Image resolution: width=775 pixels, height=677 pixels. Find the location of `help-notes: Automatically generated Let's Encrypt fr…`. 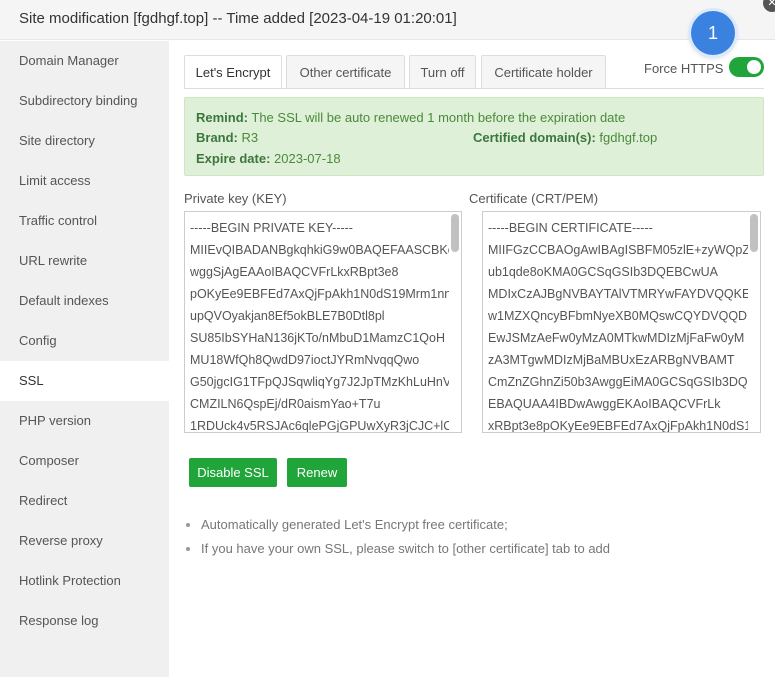

help-notes: Automatically generated Let's Encrypt fr… is located at coordinates (474, 537).